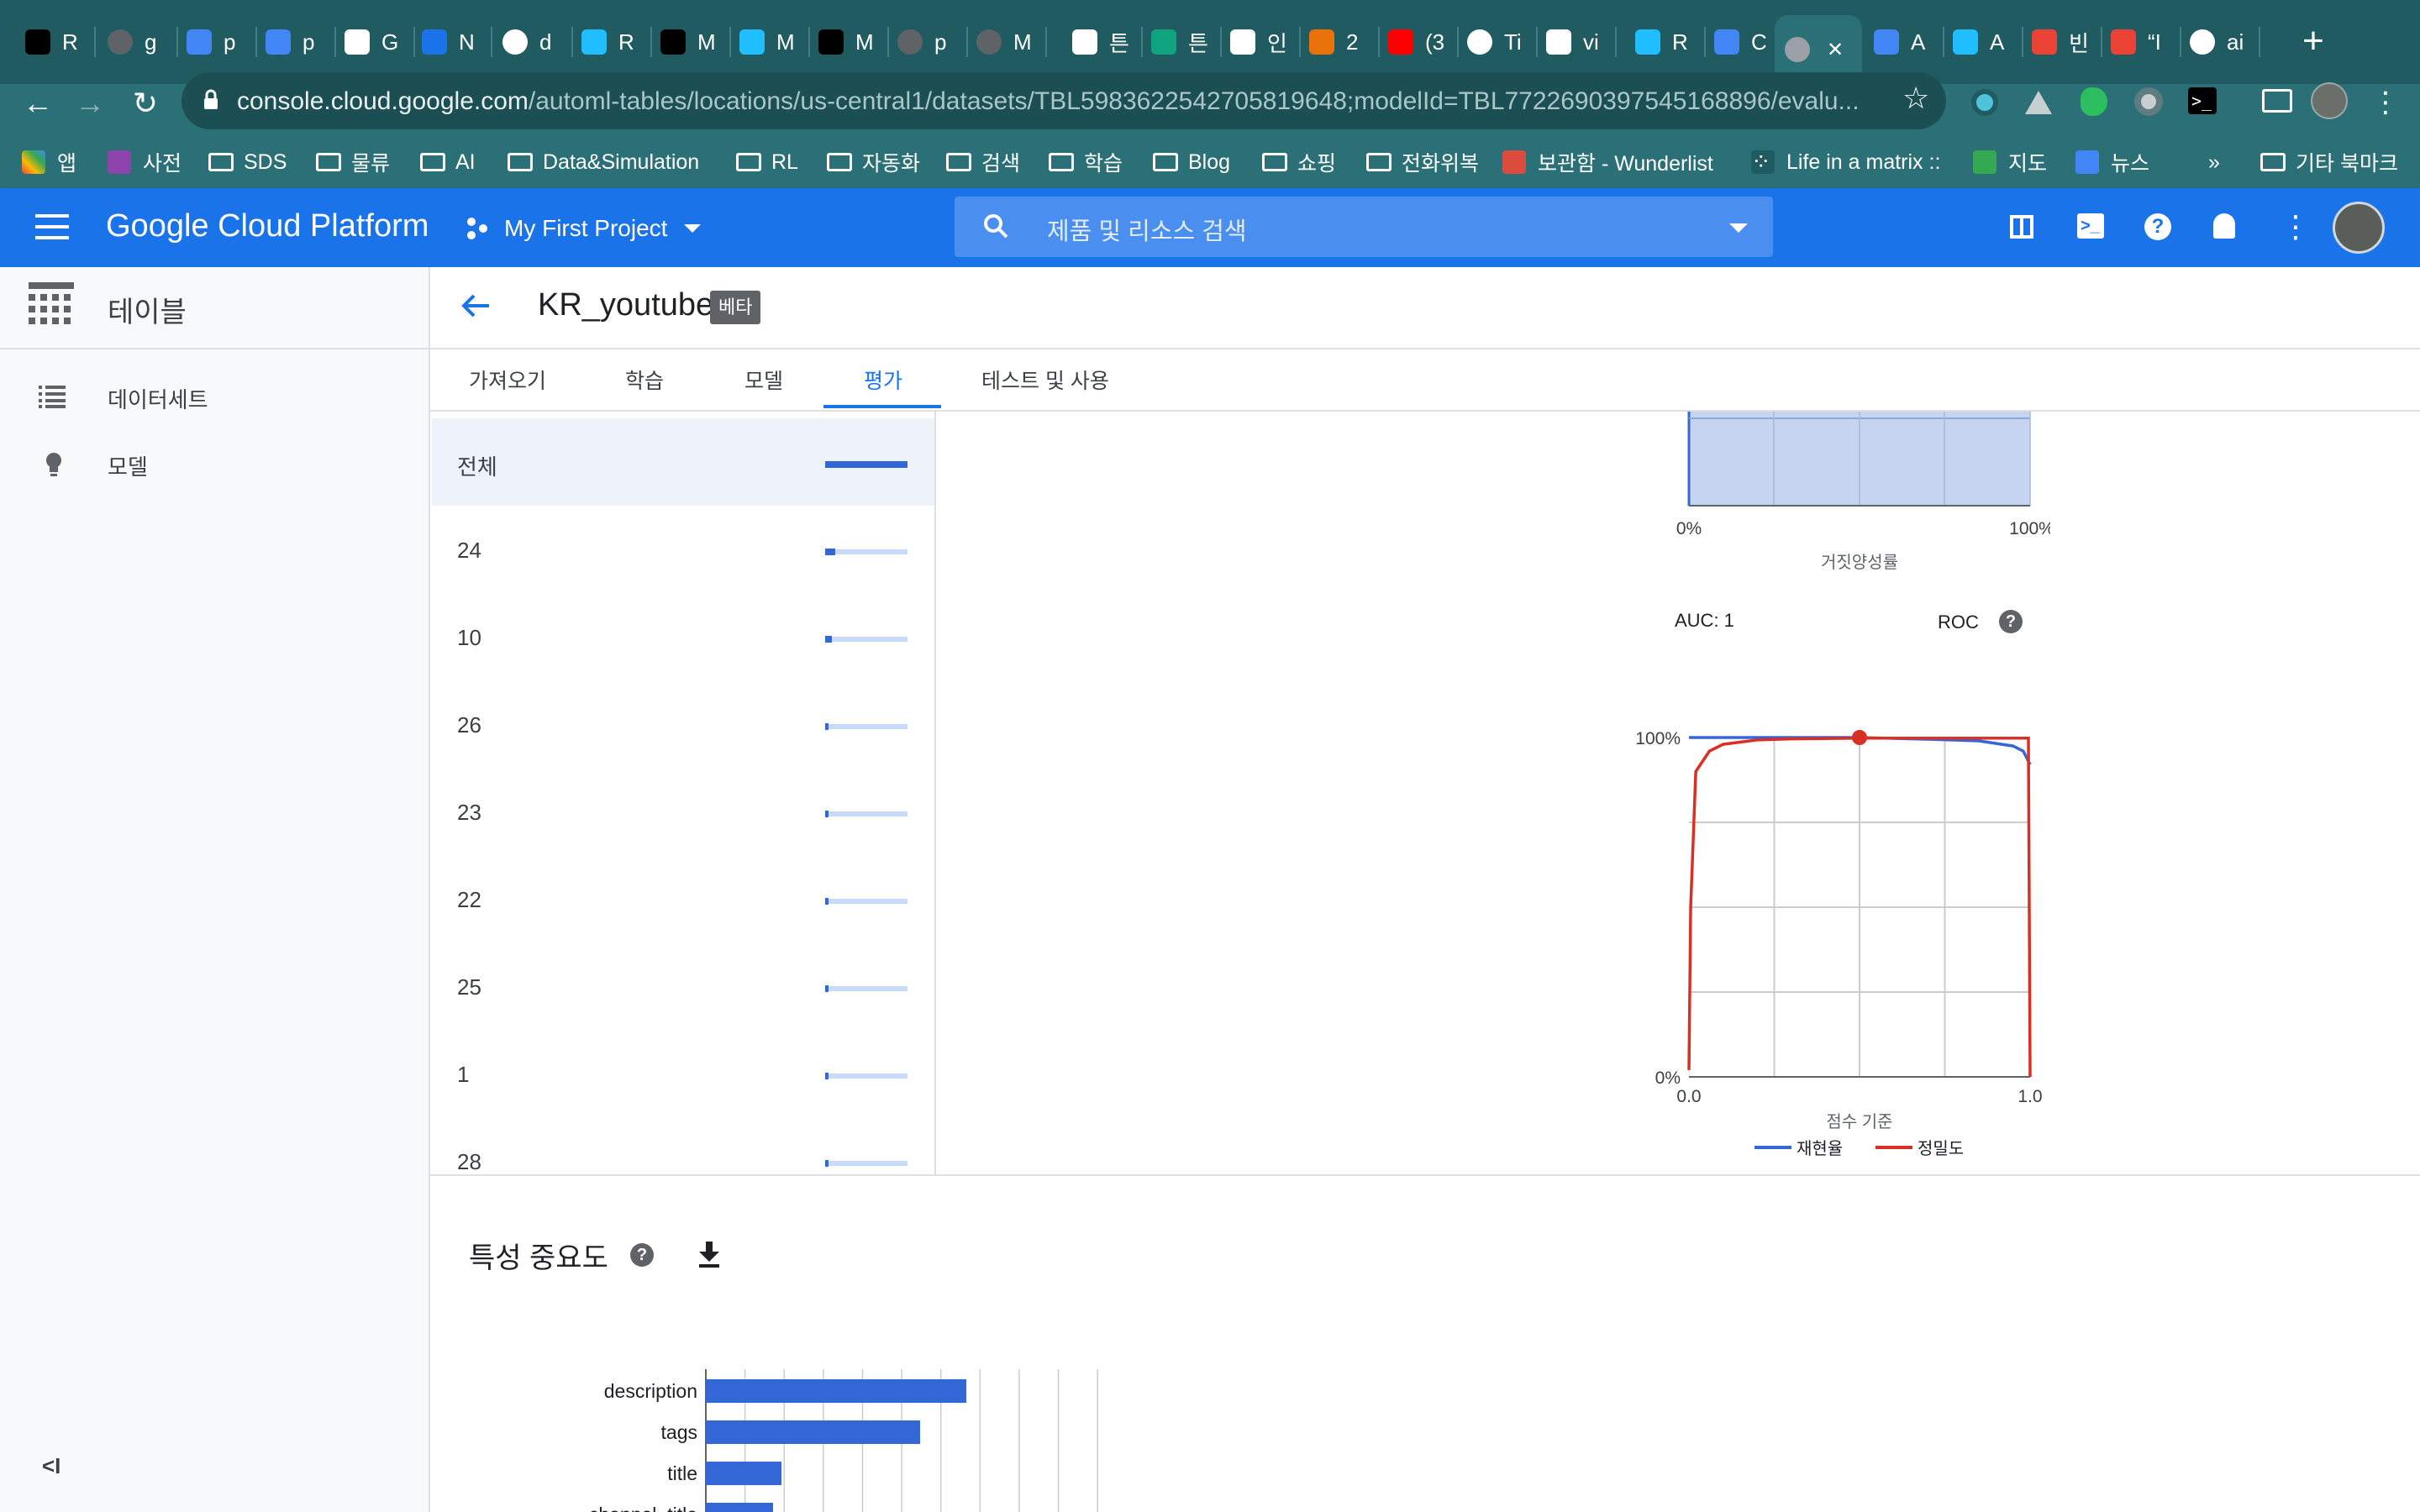 This screenshot has width=2420, height=1512. I want to click on reload-icon: ↻, so click(146, 103).